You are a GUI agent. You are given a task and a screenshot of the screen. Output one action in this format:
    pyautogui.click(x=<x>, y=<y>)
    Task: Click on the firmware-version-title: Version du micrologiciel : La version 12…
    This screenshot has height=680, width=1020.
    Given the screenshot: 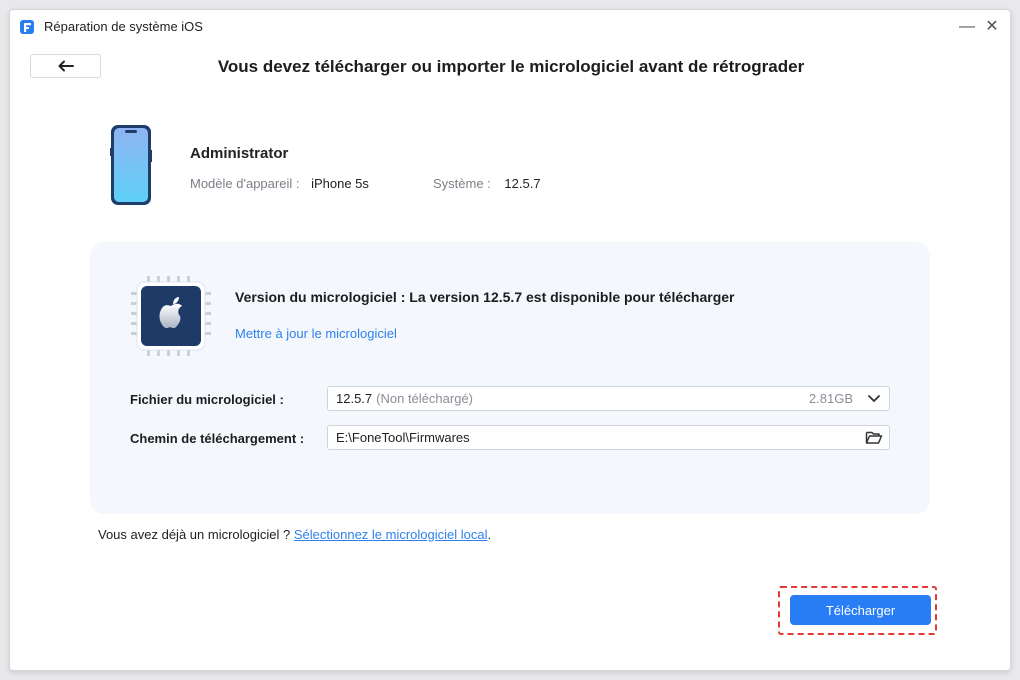 What is the action you would take?
    pyautogui.click(x=485, y=297)
    